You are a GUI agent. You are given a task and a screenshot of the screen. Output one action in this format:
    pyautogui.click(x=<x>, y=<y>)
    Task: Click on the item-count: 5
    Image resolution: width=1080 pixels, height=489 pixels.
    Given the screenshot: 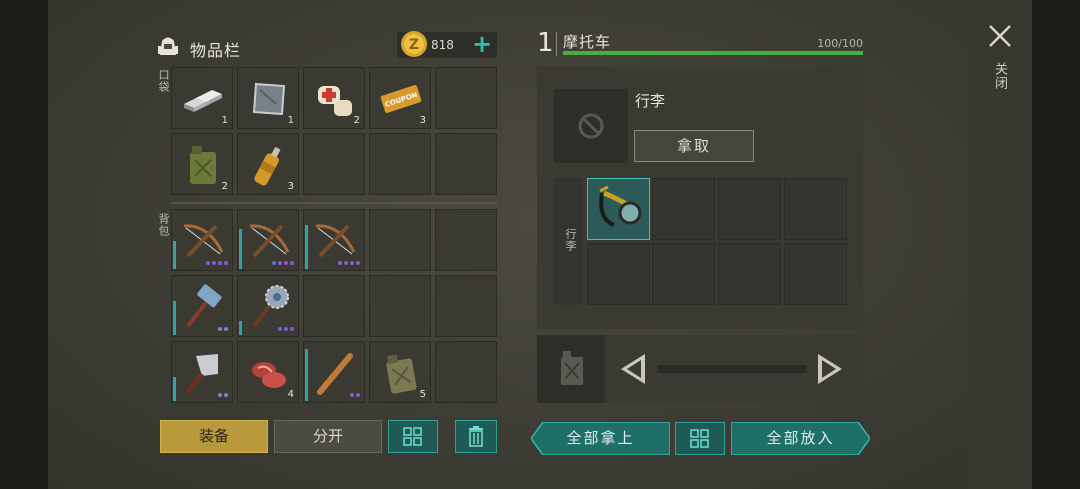 What is the action you would take?
    pyautogui.click(x=422, y=394)
    